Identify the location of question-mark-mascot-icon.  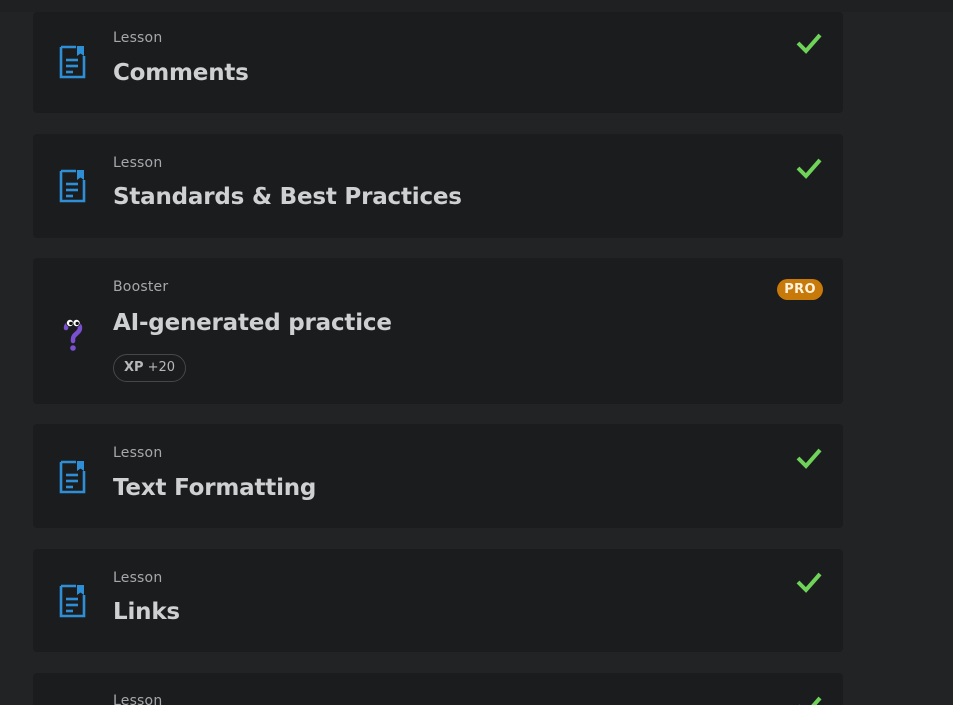
(73, 335).